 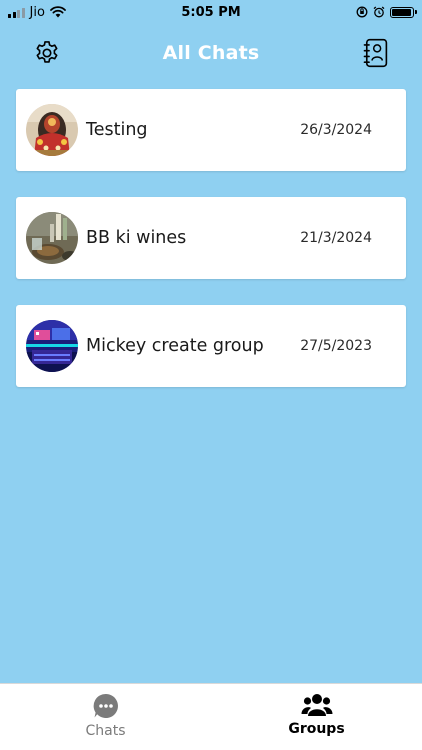 What do you see at coordinates (105, 705) in the screenshot?
I see `chat-bubble-icon` at bounding box center [105, 705].